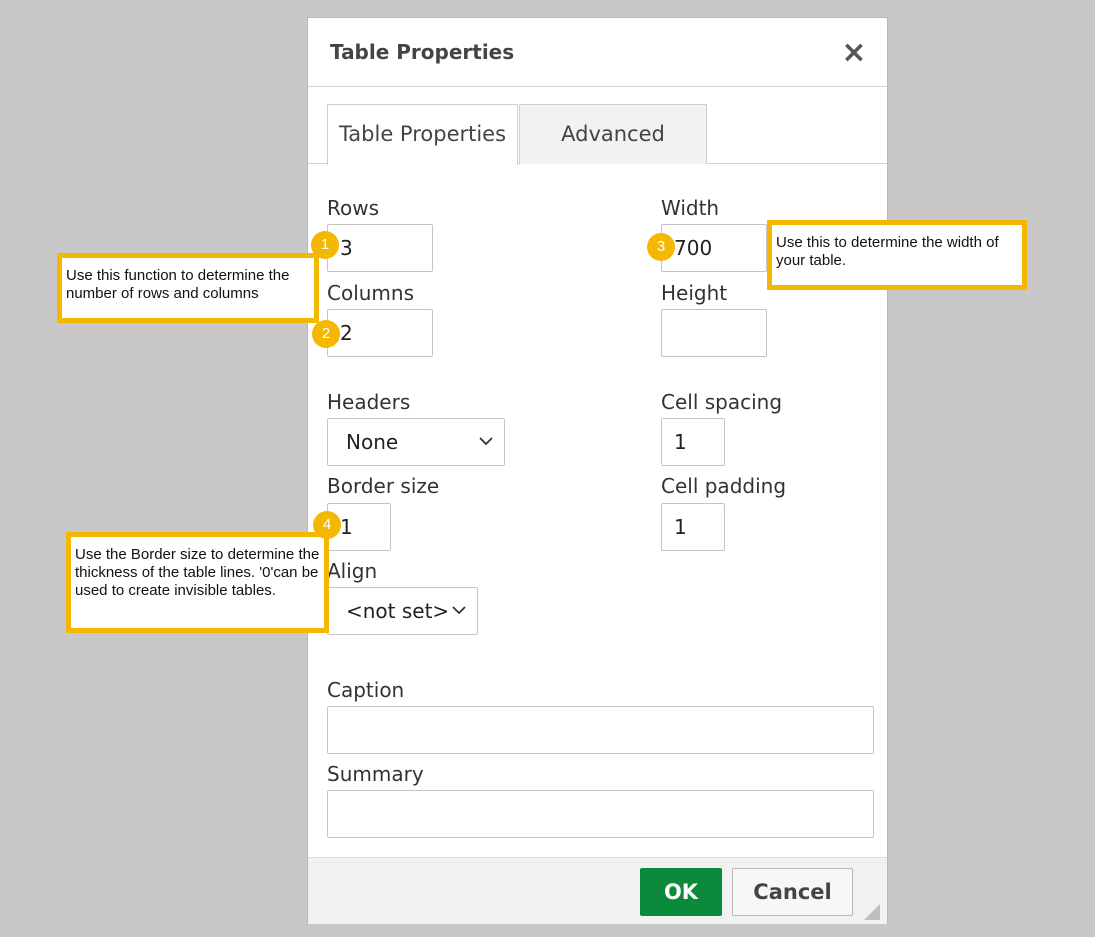 This screenshot has height=937, width=1095. I want to click on tab-advanced: Advanced, so click(613, 134).